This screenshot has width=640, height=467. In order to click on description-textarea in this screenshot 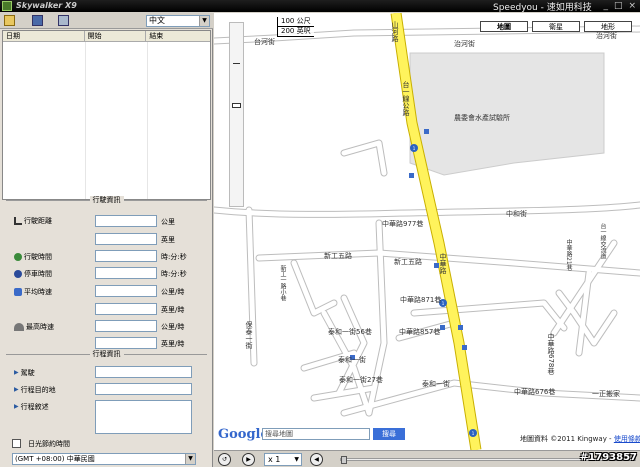, I will do `click(143, 417)`.